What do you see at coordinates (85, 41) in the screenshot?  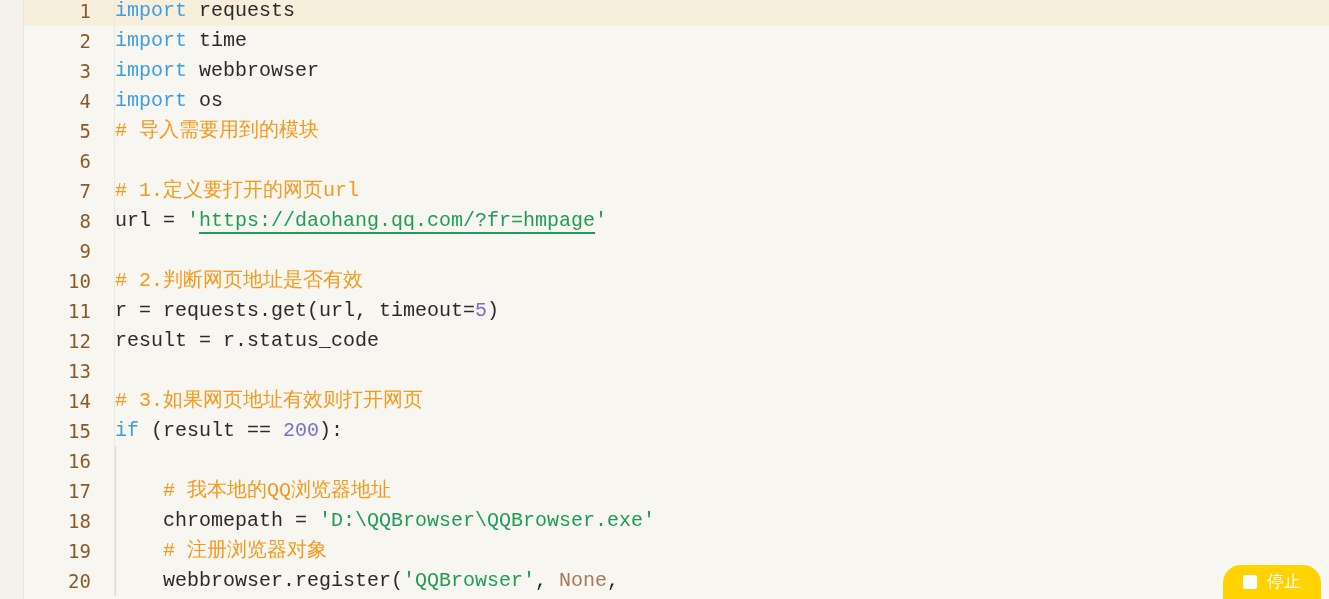 I see `line-number: 2` at bounding box center [85, 41].